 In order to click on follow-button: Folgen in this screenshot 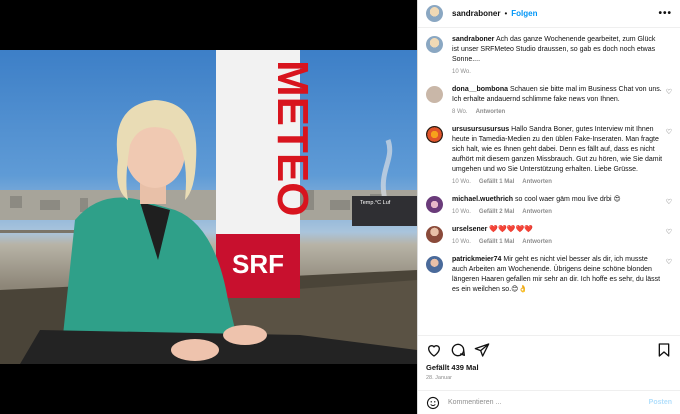, I will do `click(524, 13)`.